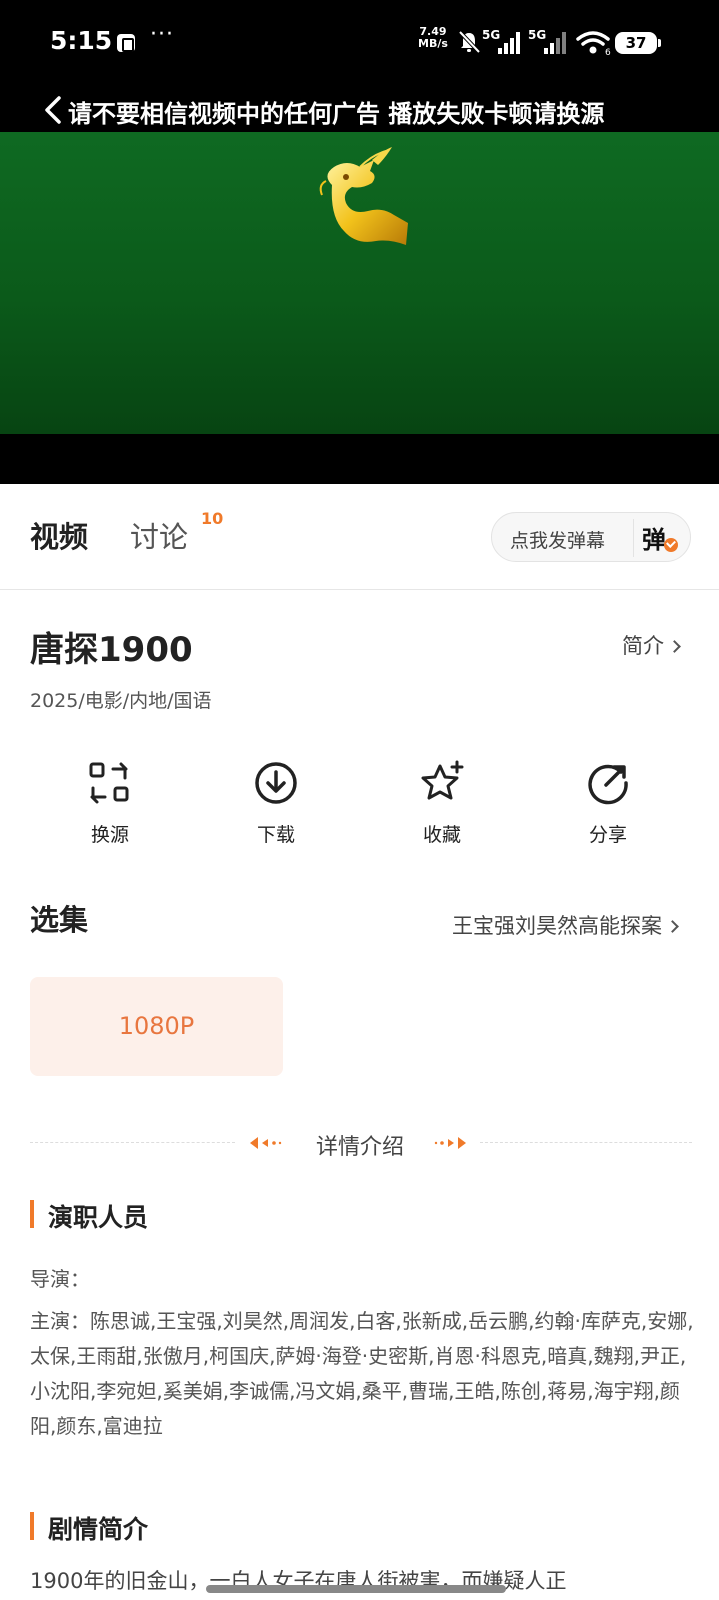  Describe the element at coordinates (266, 1143) in the screenshot. I see `arrows-left-icon` at that location.